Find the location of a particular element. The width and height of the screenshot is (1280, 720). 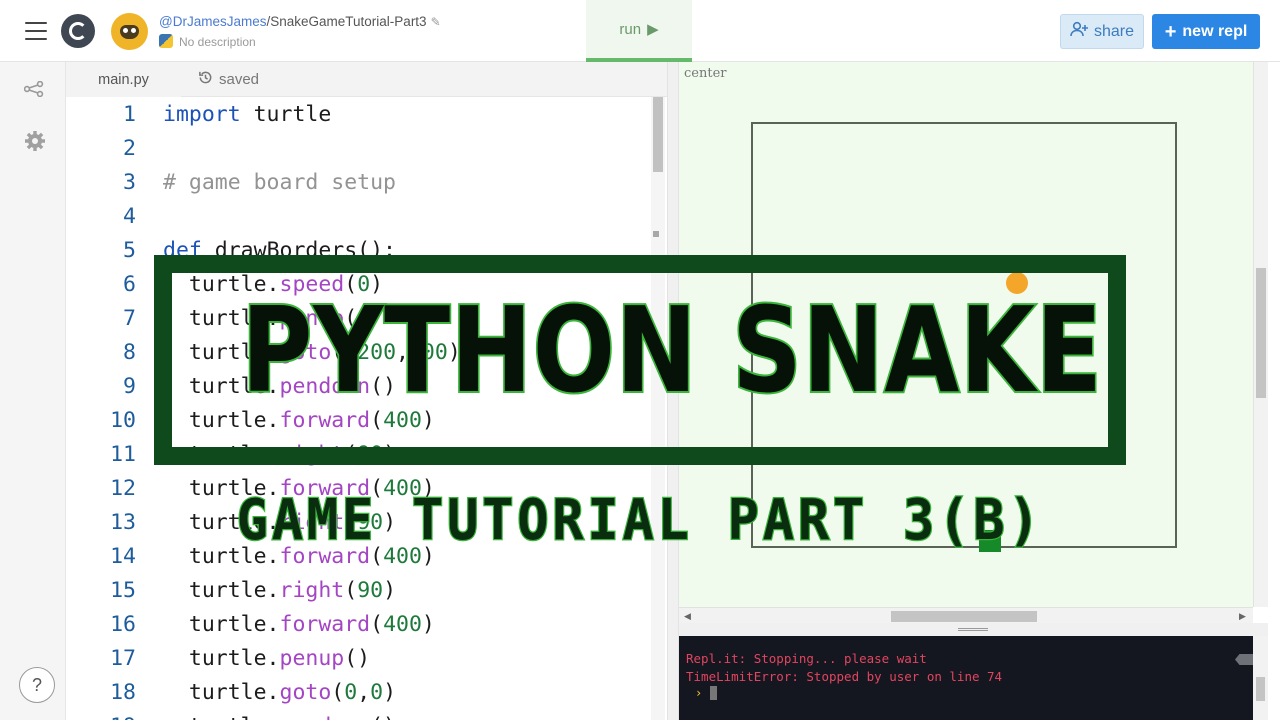

code-text: turtle.right(90) is located at coordinates (279, 591).